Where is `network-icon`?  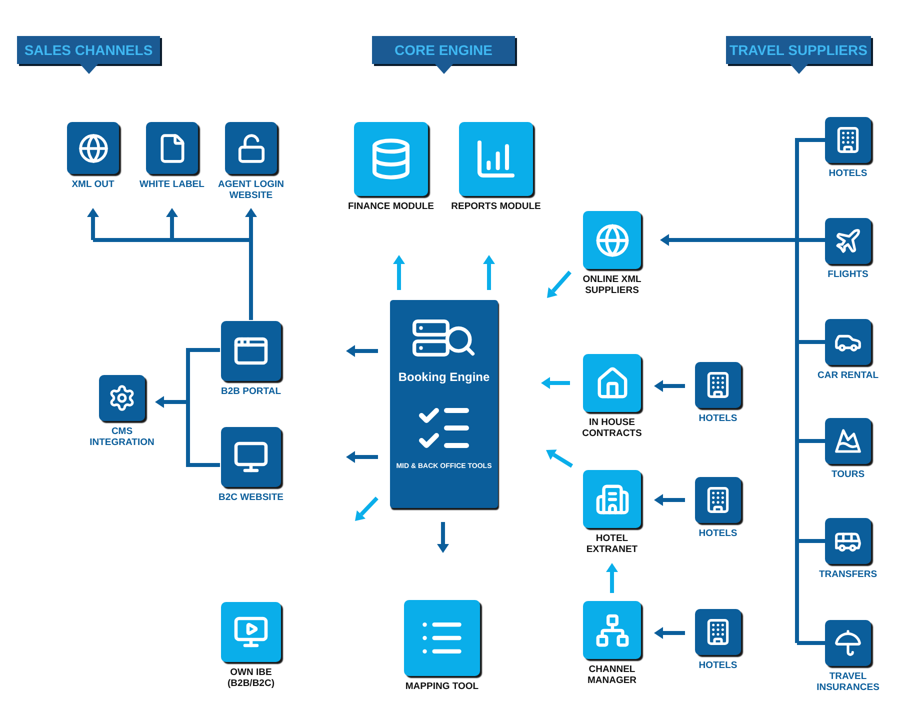 network-icon is located at coordinates (612, 630).